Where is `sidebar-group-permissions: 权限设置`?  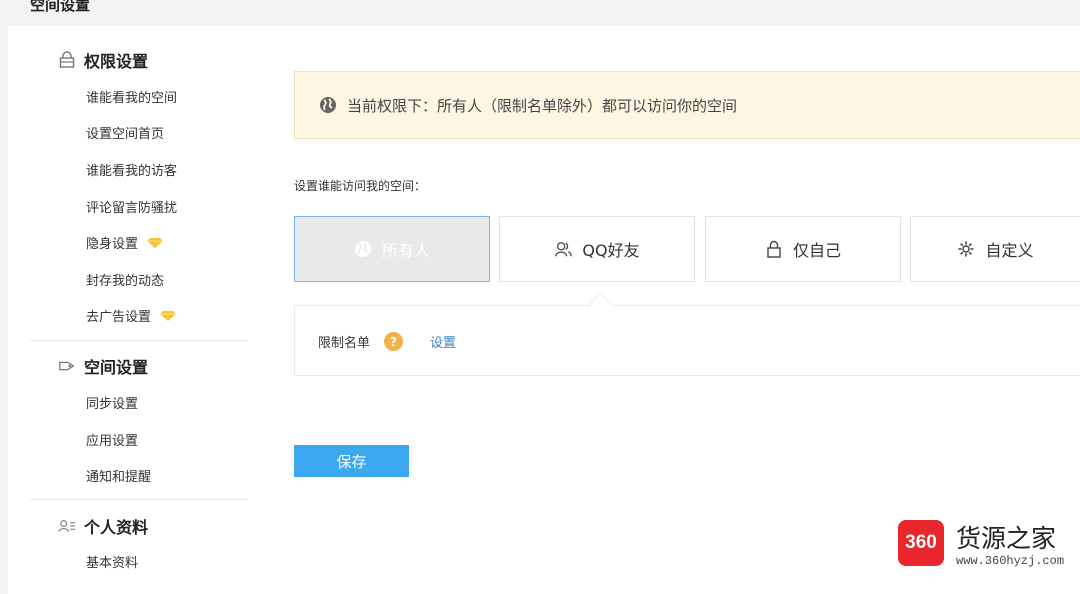 sidebar-group-permissions: 权限设置 is located at coordinates (103, 60).